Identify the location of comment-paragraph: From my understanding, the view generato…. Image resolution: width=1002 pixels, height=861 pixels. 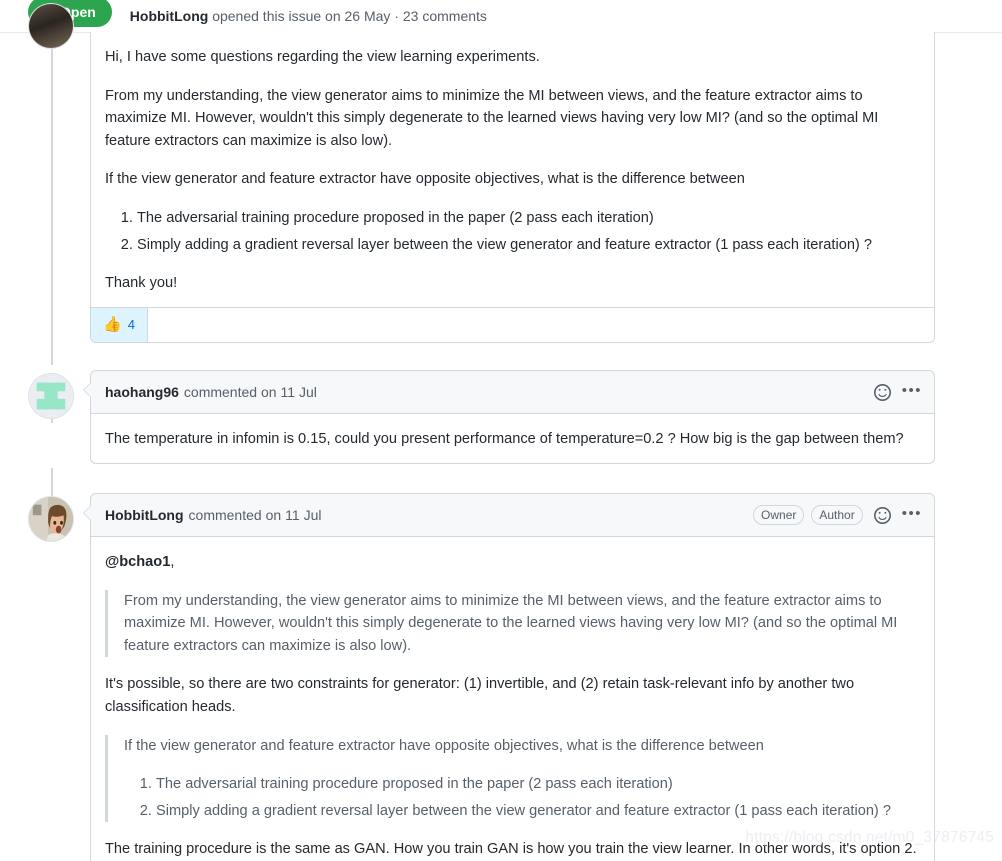
(492, 118).